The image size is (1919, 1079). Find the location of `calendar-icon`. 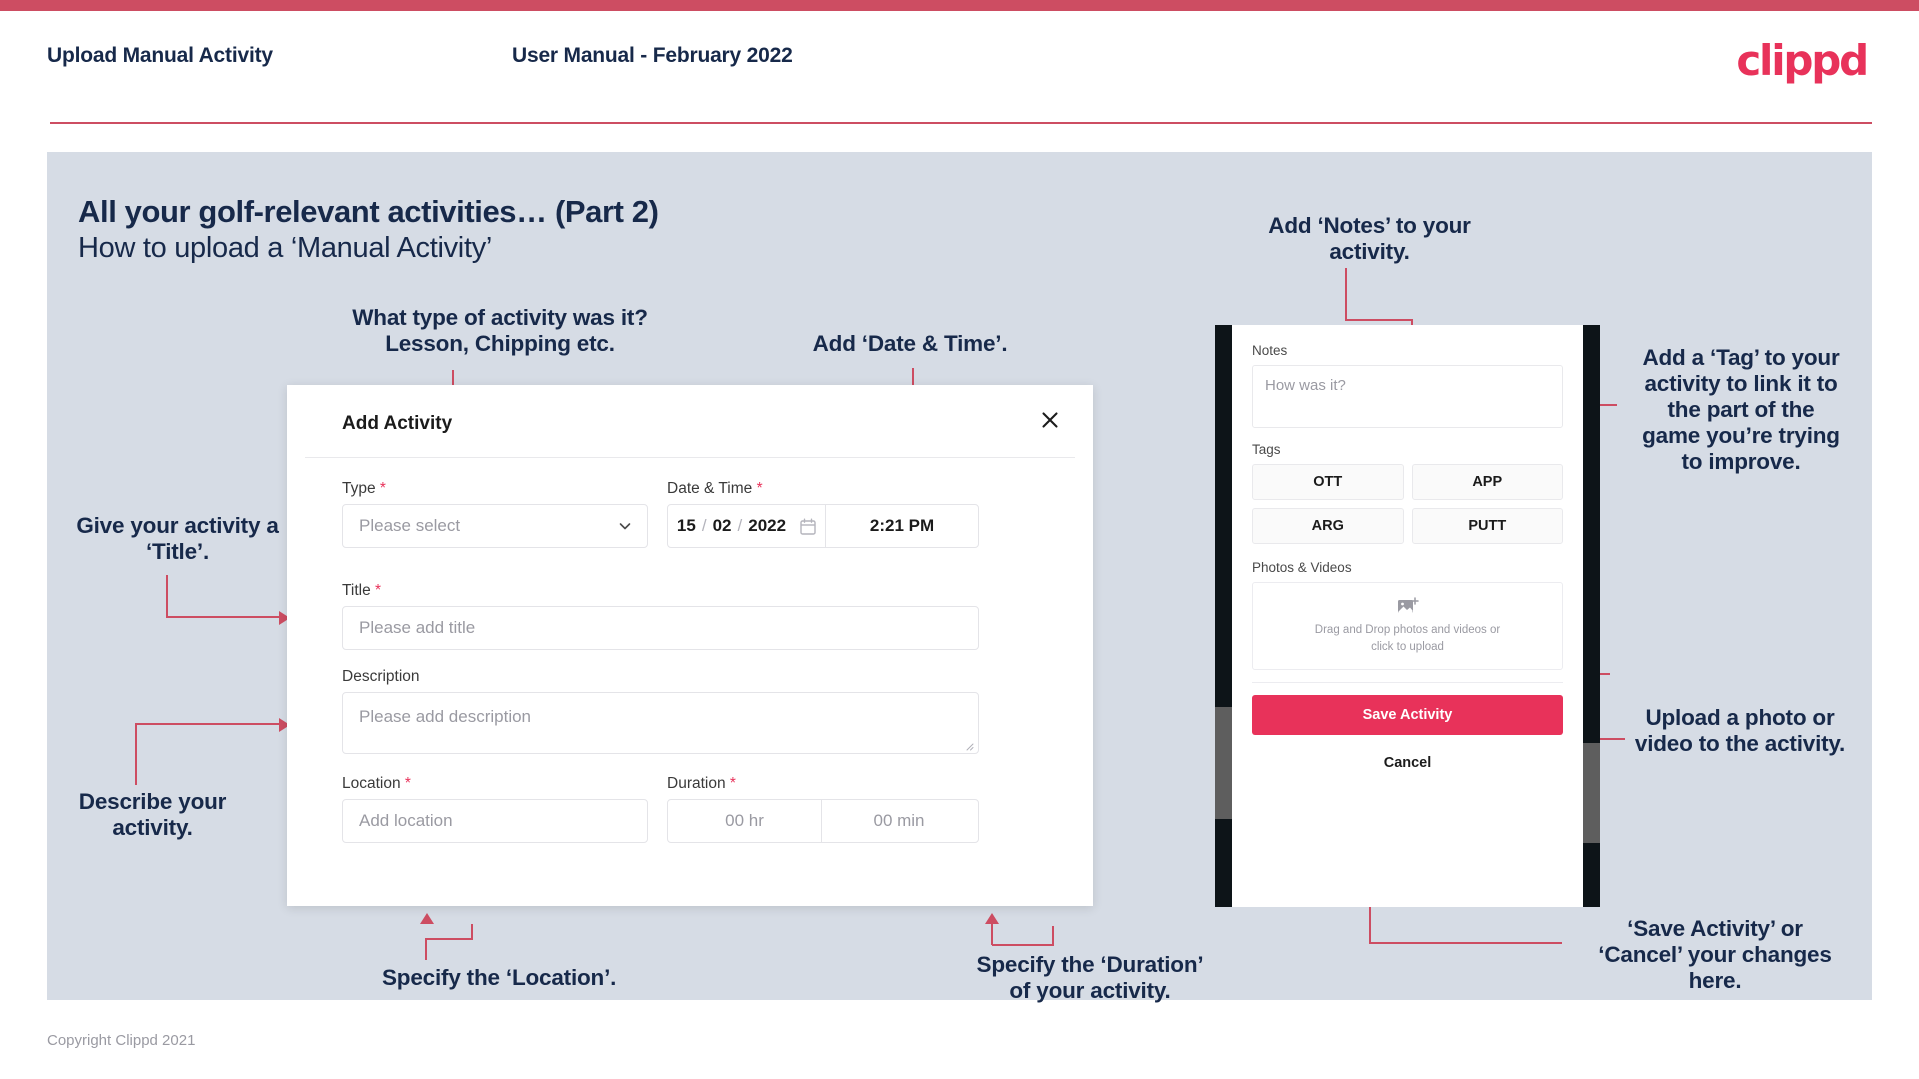

calendar-icon is located at coordinates (808, 526).